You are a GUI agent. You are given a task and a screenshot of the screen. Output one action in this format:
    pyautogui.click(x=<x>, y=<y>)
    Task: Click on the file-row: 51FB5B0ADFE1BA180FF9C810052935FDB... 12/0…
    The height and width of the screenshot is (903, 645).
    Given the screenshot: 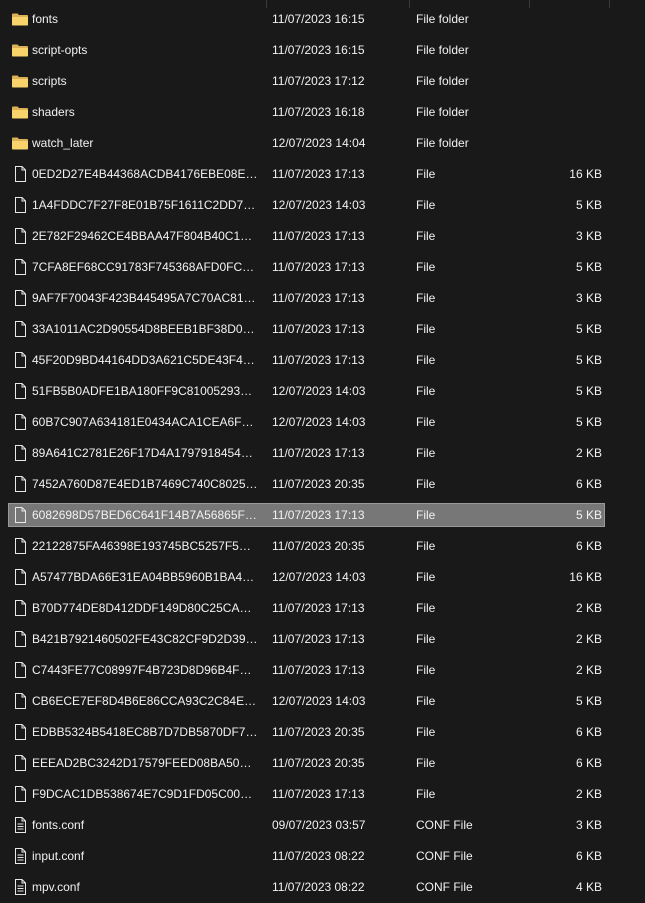 What is the action you would take?
    pyautogui.click(x=322, y=391)
    